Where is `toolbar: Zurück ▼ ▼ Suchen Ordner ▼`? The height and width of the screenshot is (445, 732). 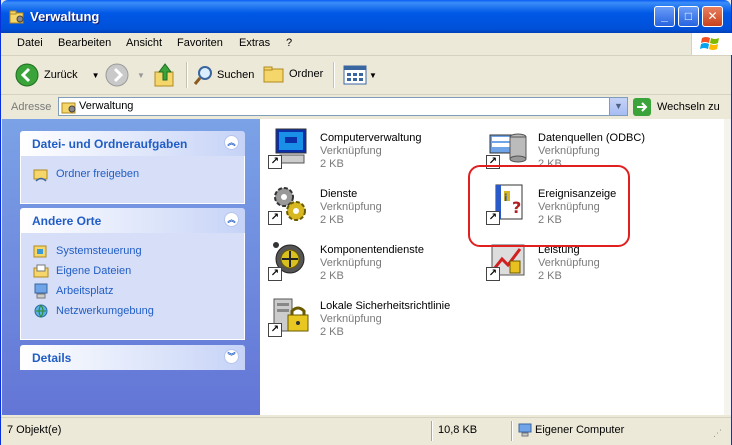 toolbar: Zurück ▼ ▼ Suchen Ordner ▼ is located at coordinates (366, 75).